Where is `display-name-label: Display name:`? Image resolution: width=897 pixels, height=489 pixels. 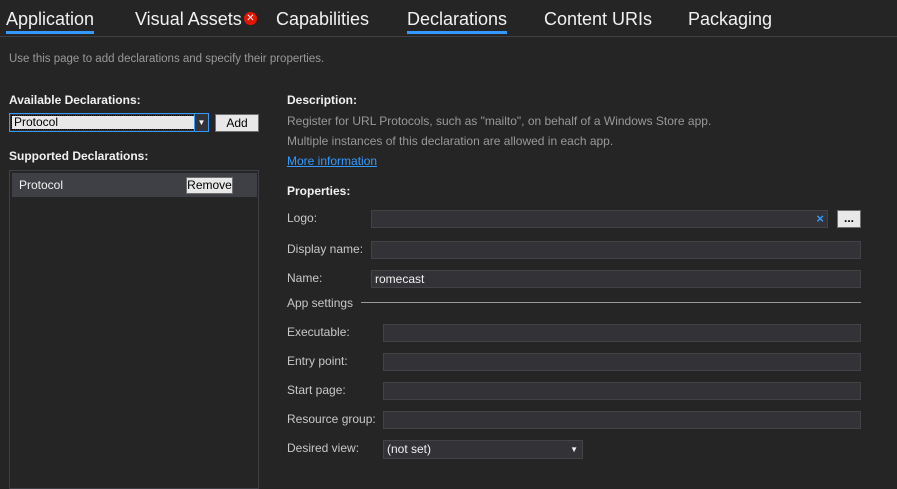 display-name-label: Display name: is located at coordinates (325, 249).